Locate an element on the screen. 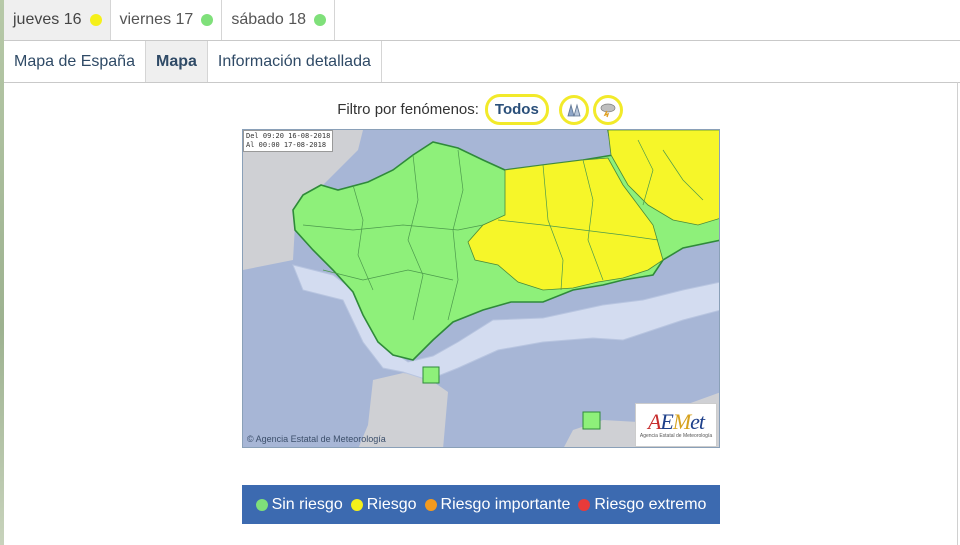 The width and height of the screenshot is (960, 545). time-from: Del 09:20 16-08-2018 is located at coordinates (288, 136).